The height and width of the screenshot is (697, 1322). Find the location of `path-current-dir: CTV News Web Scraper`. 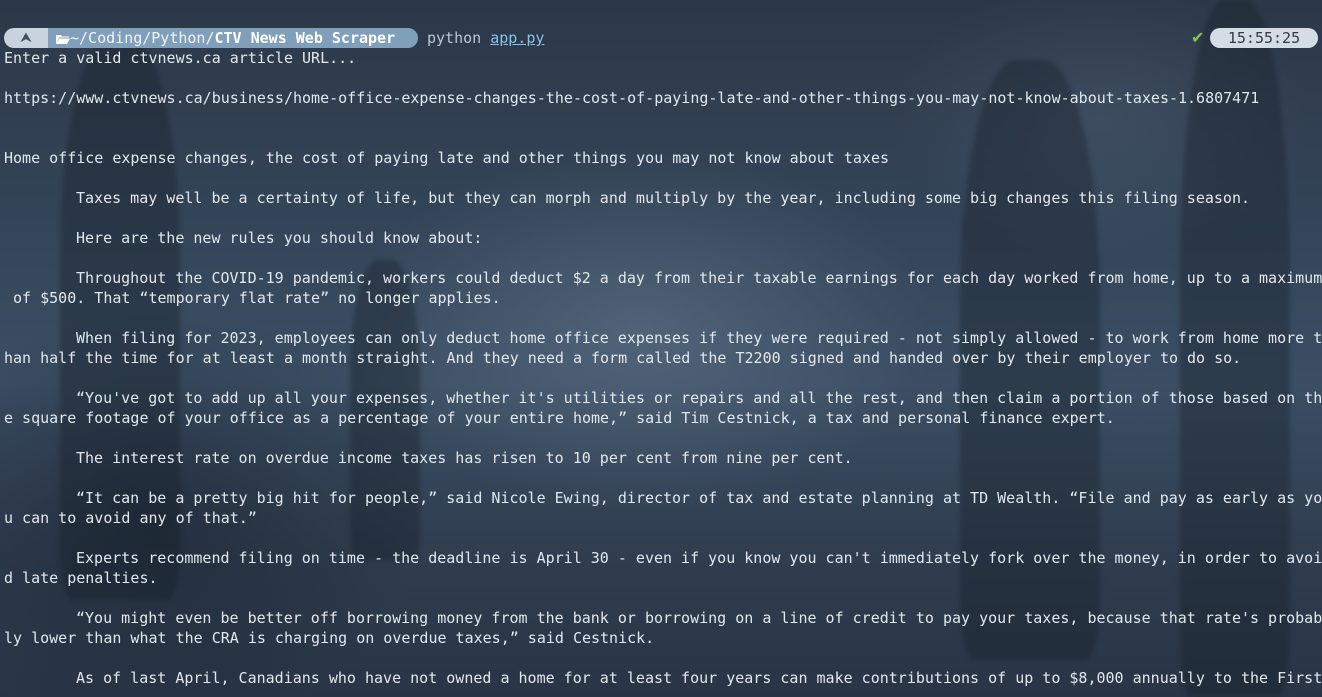

path-current-dir: CTV News Web Scraper is located at coordinates (305, 38).